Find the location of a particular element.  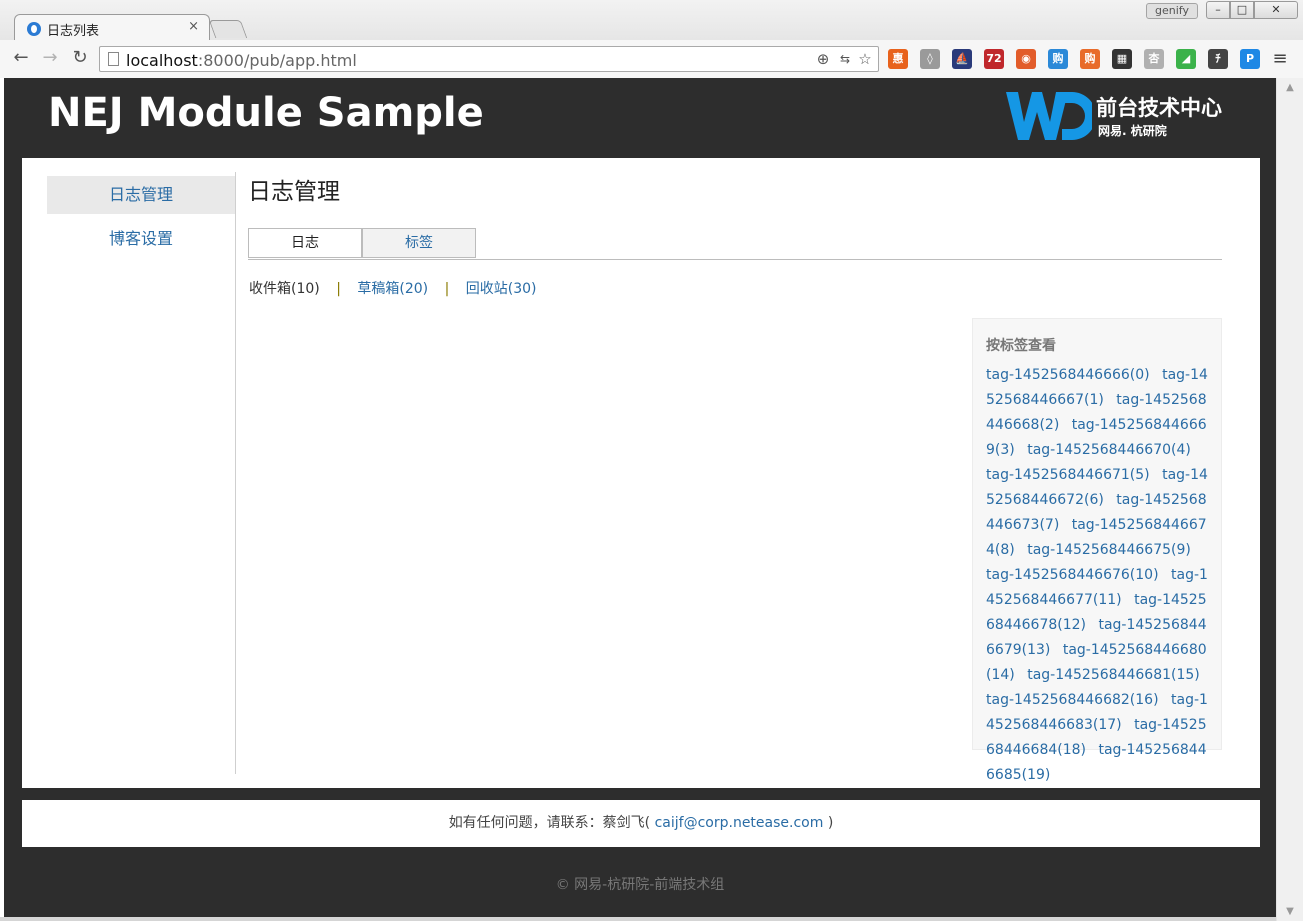

flag-extension-icon: ◢ is located at coordinates (1186, 59).